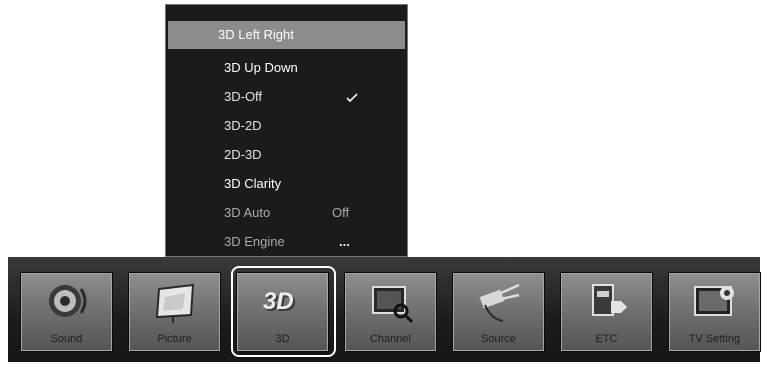  I want to click on menu-item-3d-left-right: 3D Left Right, so click(286, 35).